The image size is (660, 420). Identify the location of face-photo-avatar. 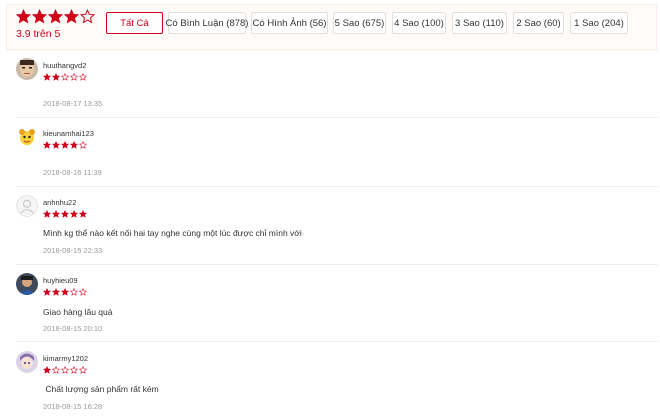
(27, 69).